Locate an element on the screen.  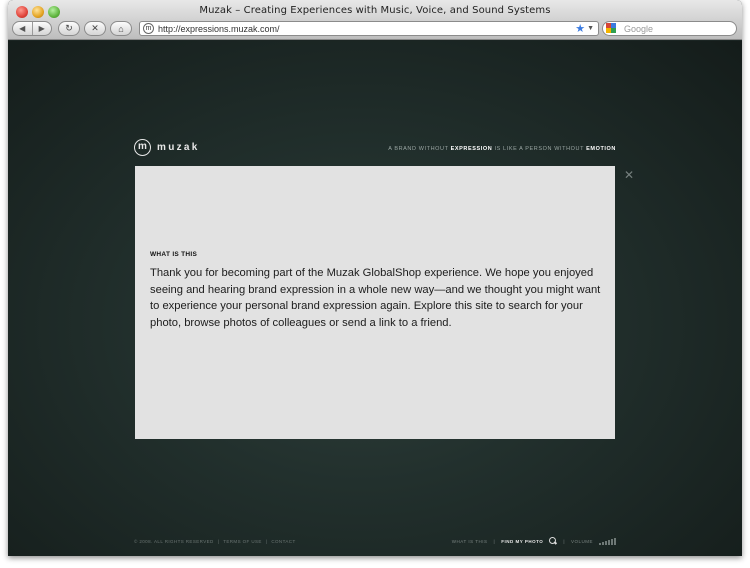
back-forward-group: ◀ ▶ is located at coordinates (32, 28).